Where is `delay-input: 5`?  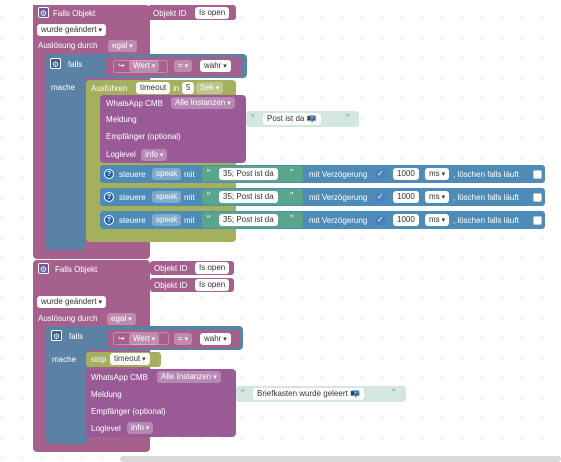
delay-input: 5 is located at coordinates (188, 88).